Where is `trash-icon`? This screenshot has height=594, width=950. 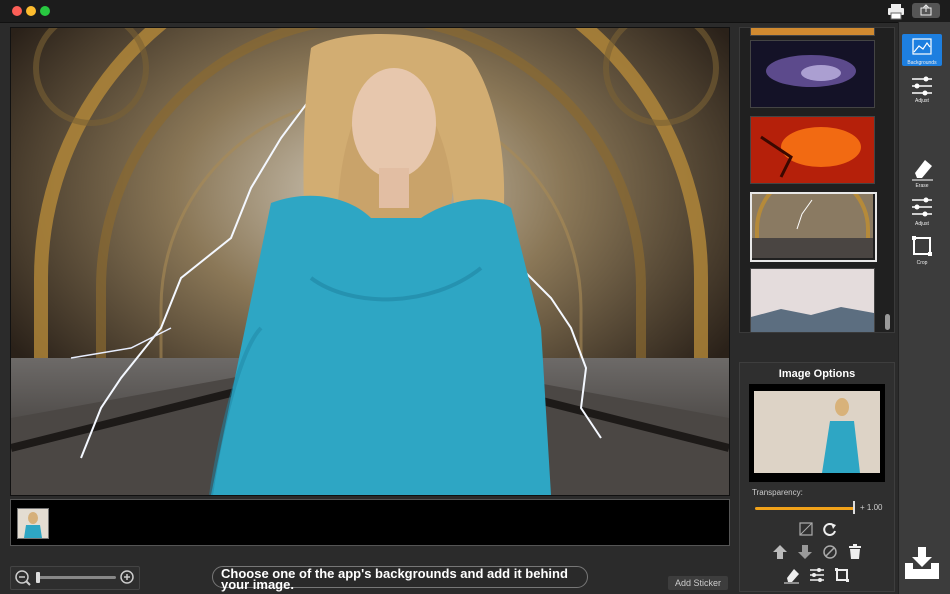 trash-icon is located at coordinates (855, 551).